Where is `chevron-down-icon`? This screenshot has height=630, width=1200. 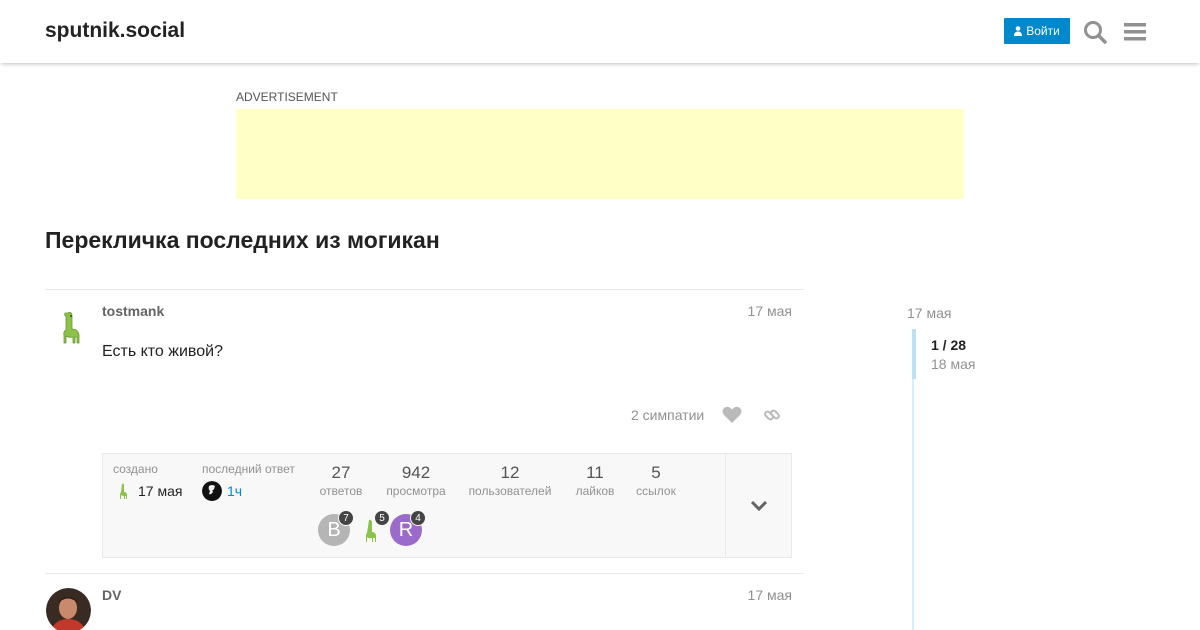
chevron-down-icon is located at coordinates (758, 505).